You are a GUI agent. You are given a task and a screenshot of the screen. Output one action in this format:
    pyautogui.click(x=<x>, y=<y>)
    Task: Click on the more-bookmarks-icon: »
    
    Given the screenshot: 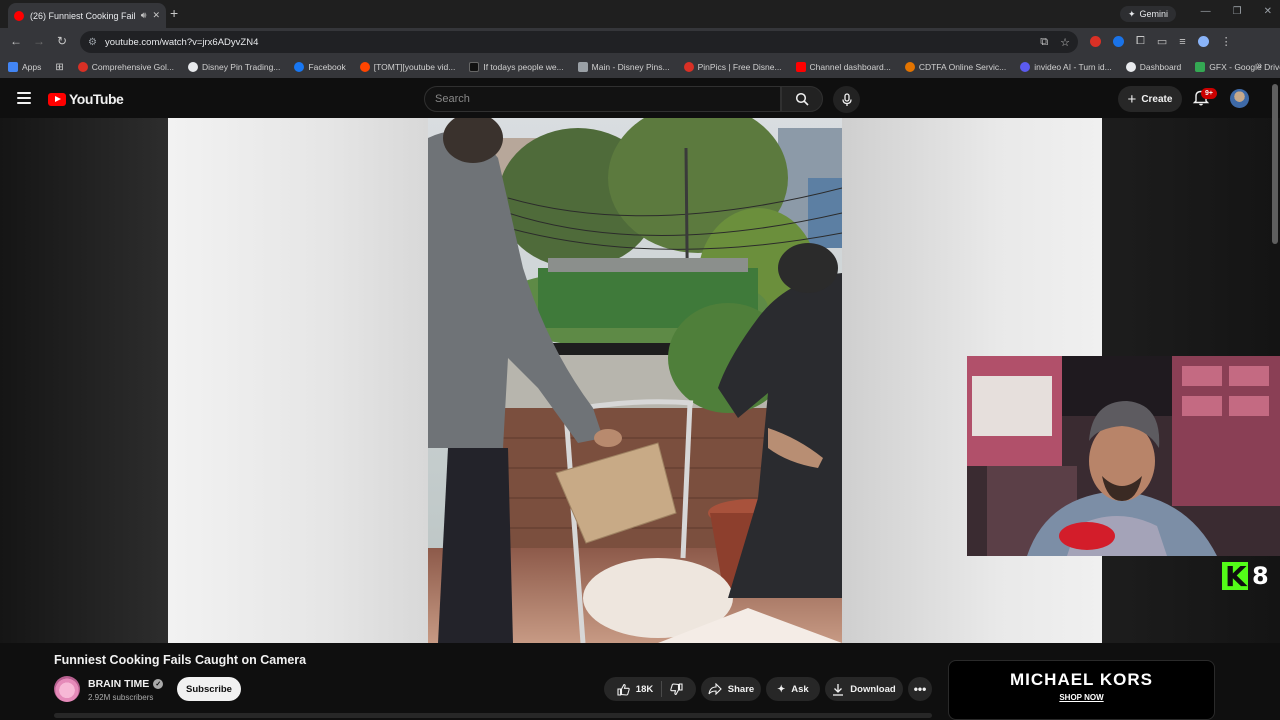 What is the action you would take?
    pyautogui.click(x=1259, y=65)
    